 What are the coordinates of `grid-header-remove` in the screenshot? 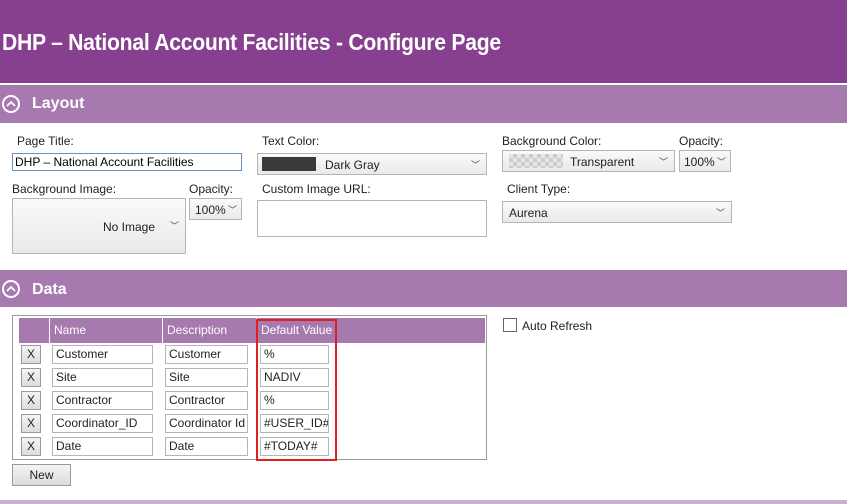 It's located at (34, 330).